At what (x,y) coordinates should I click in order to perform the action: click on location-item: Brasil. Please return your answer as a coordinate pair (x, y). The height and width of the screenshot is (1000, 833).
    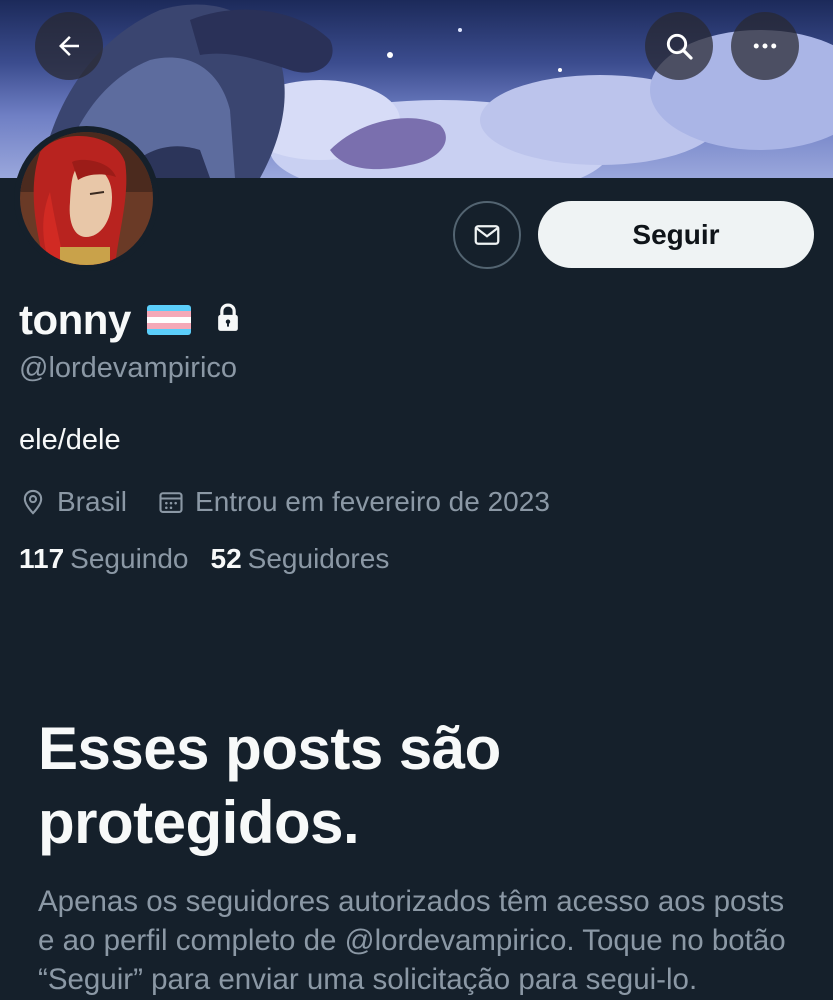
    Looking at the image, I should click on (73, 502).